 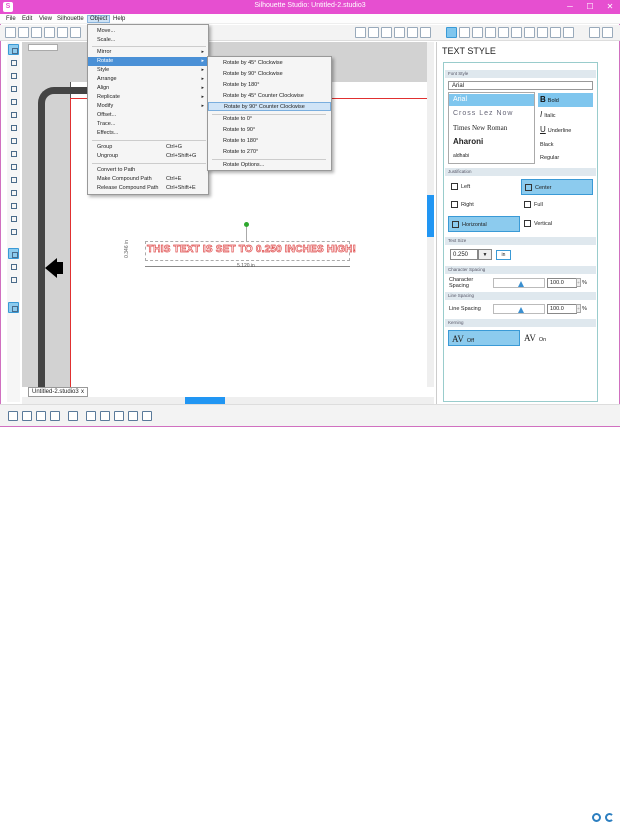 I want to click on ungroup-bottom-icon, so click(x=133, y=416).